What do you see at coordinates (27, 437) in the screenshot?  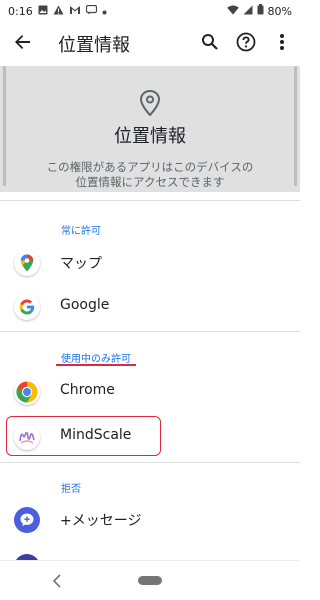 I see `mindscale-icon` at bounding box center [27, 437].